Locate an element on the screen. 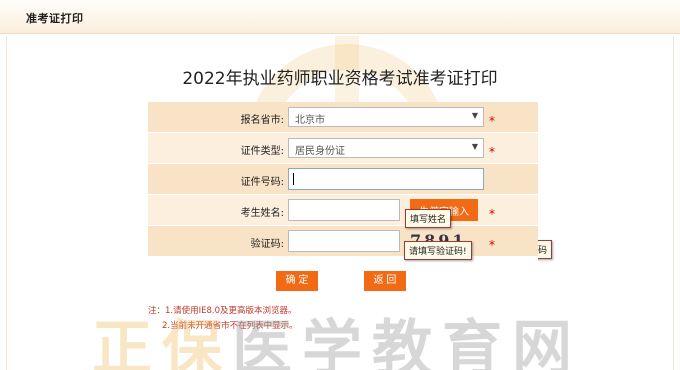 The width and height of the screenshot is (680, 370). form-row-city: 报名省市: 北京市 ▼ * is located at coordinates (343, 117).